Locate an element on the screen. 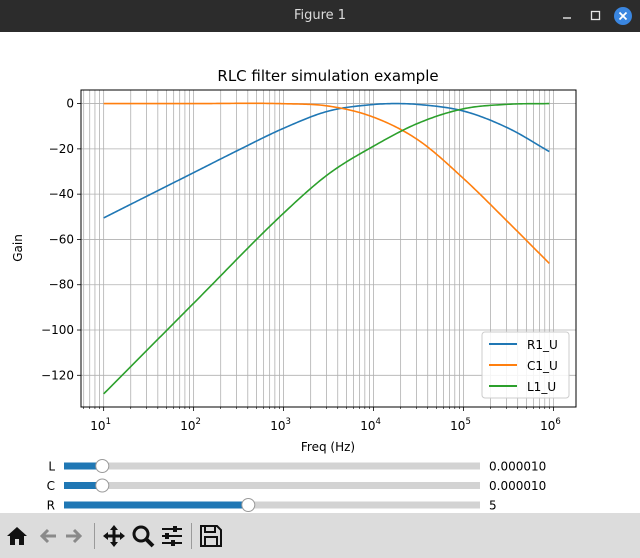 This screenshot has width=640, height=558. slider-l: L 0.000010 is located at coordinates (297, 466).